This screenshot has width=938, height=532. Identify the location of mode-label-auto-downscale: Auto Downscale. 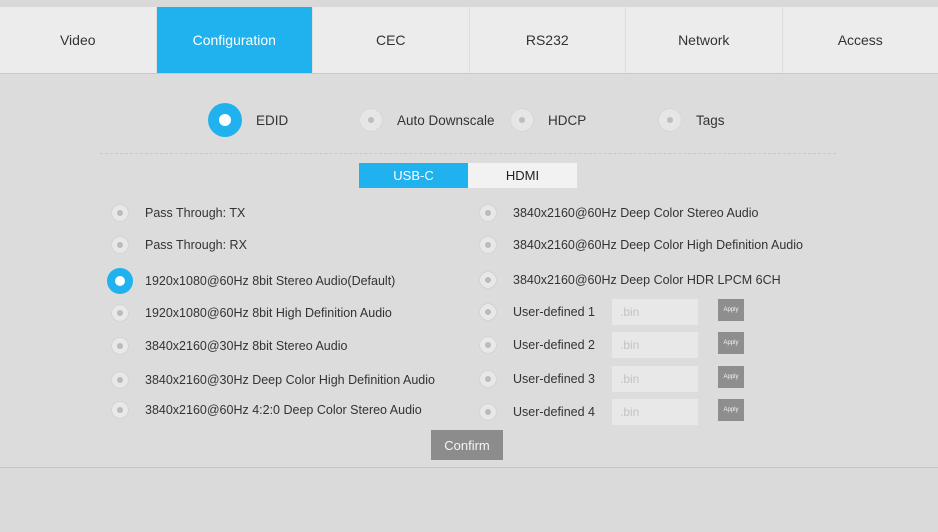
(446, 120).